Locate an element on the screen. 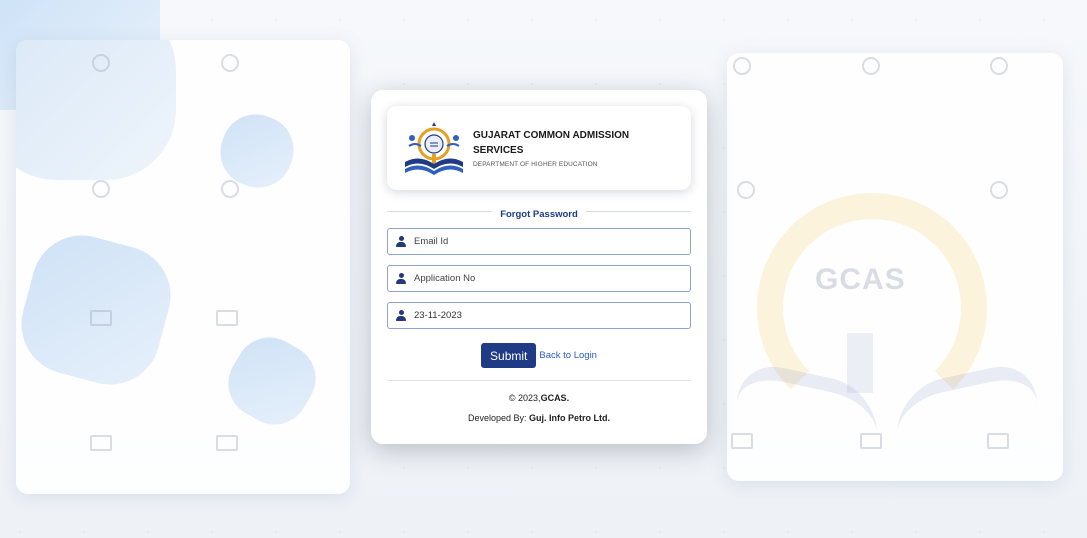  submit-button: Submit is located at coordinates (509, 355).